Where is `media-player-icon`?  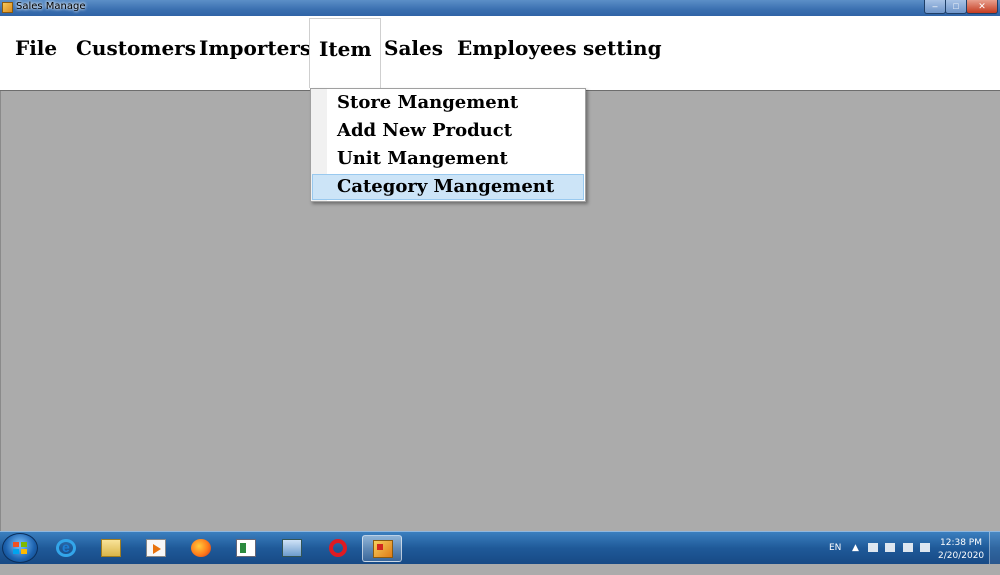 media-player-icon is located at coordinates (156, 548).